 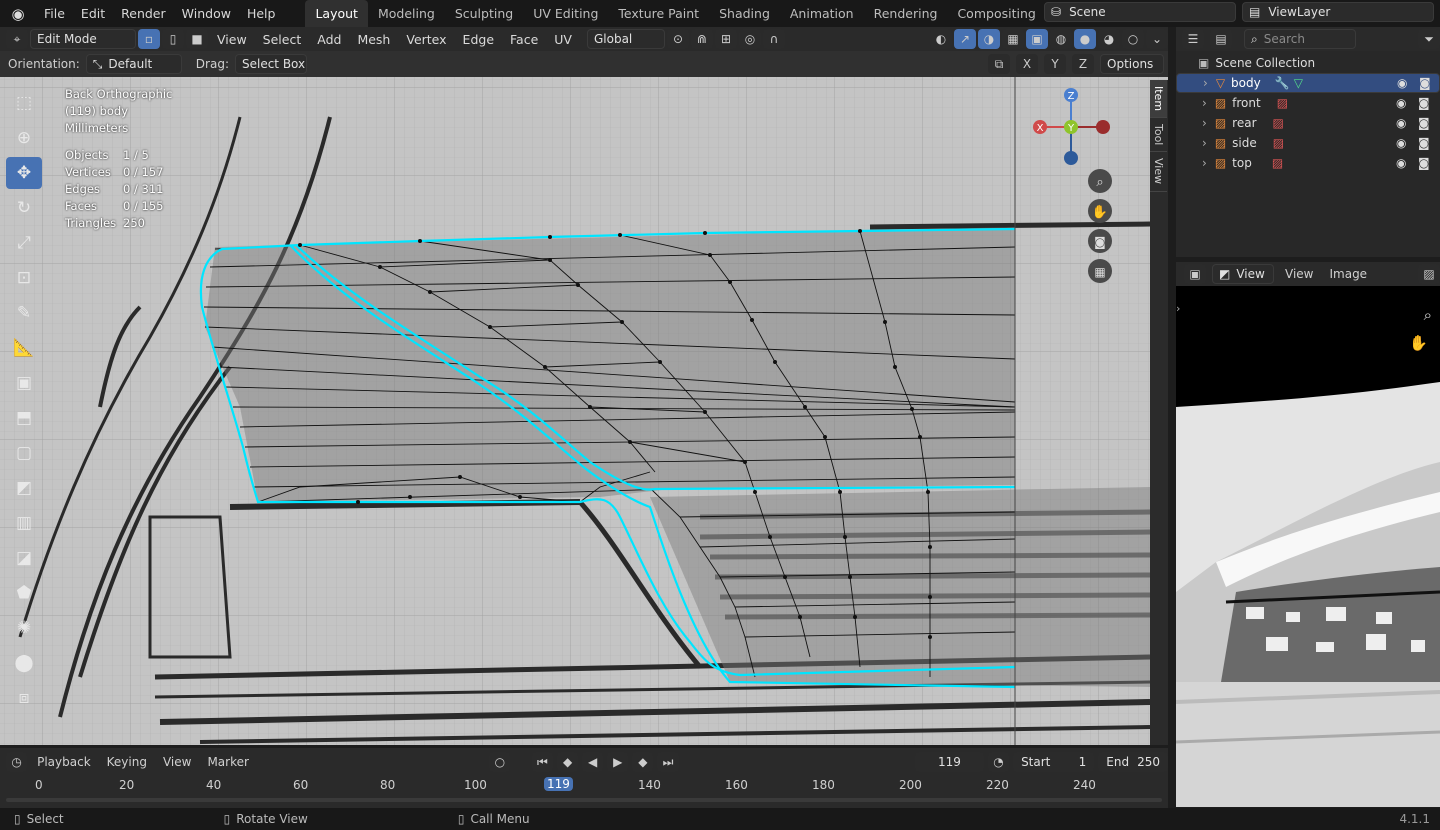 I want to click on orientation-selector: ⤡ Default, so click(x=133, y=64).